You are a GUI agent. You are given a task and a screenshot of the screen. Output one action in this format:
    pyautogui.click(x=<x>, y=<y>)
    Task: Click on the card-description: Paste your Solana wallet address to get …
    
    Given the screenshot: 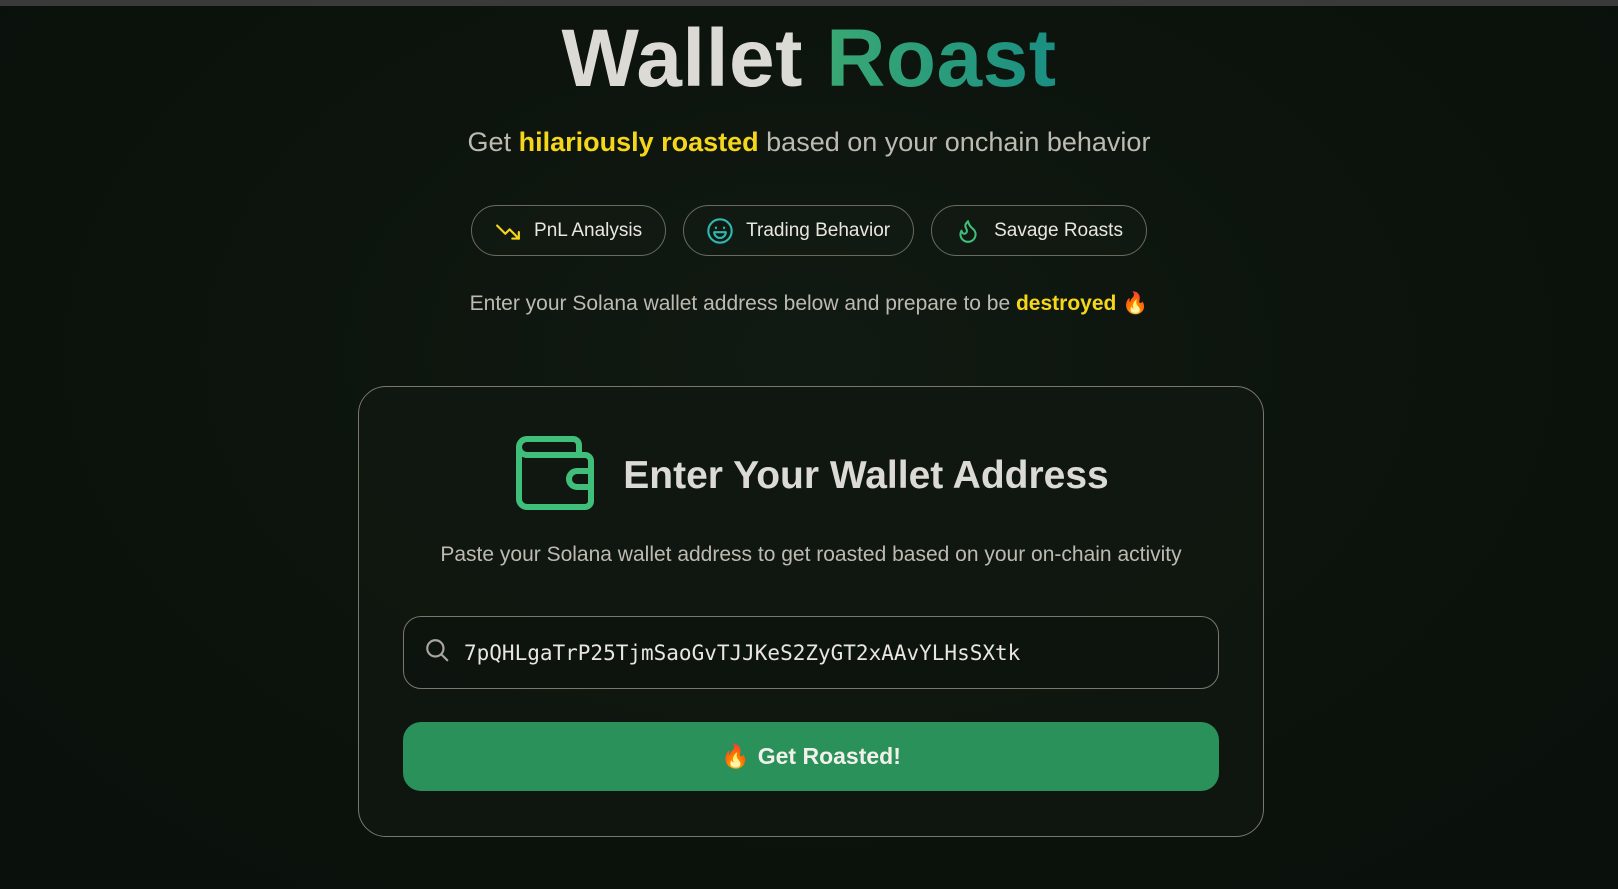 What is the action you would take?
    pyautogui.click(x=811, y=554)
    